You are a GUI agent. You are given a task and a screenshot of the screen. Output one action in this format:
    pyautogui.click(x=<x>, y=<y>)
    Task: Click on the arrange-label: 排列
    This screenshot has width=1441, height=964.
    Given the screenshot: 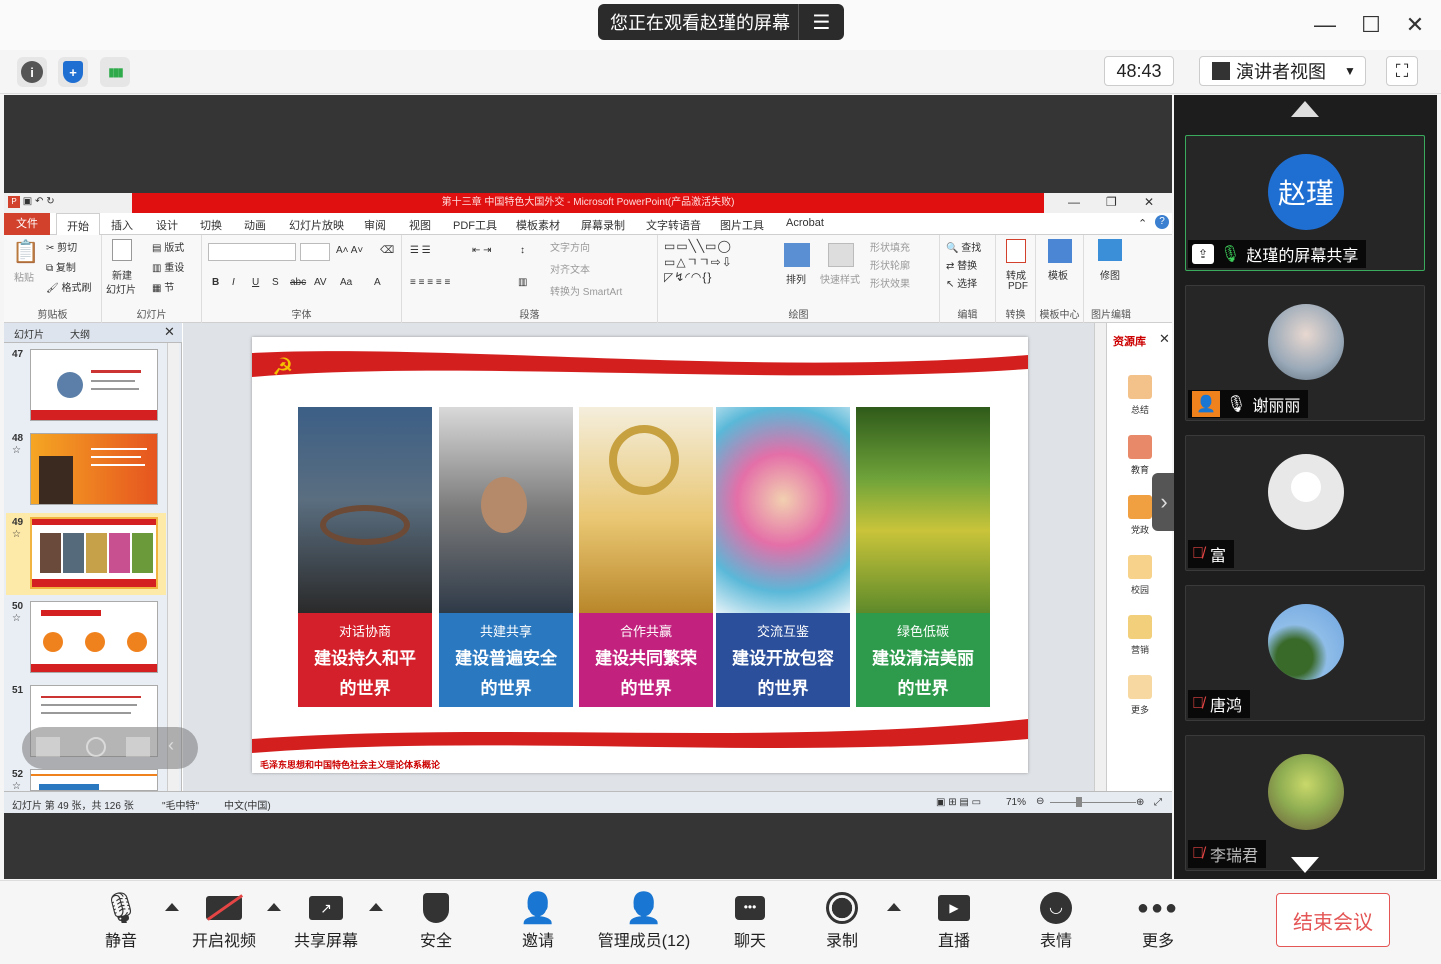 What is the action you would take?
    pyautogui.click(x=796, y=278)
    